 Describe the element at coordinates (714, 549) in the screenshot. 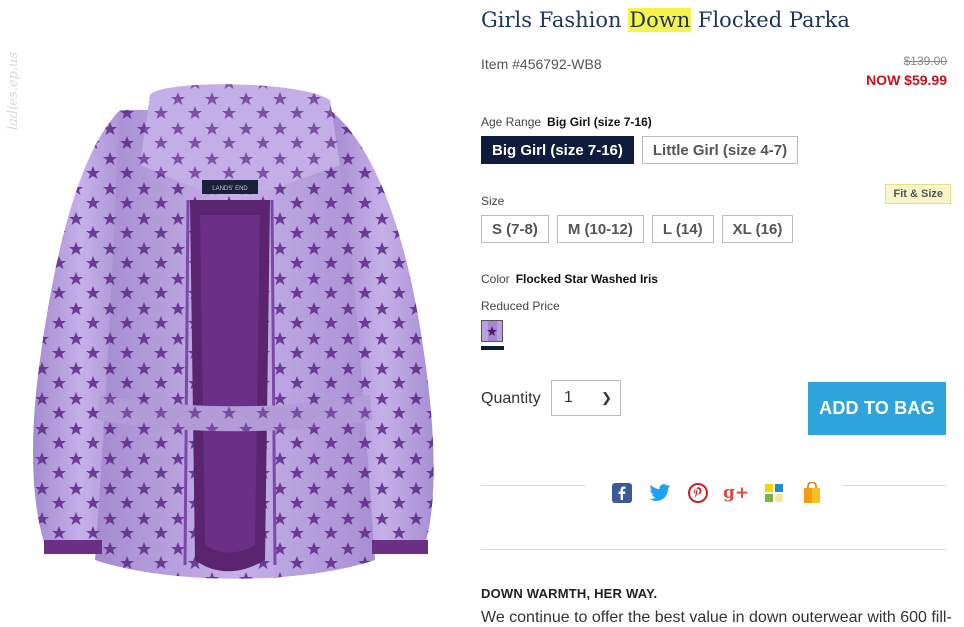

I see `divider-description` at that location.